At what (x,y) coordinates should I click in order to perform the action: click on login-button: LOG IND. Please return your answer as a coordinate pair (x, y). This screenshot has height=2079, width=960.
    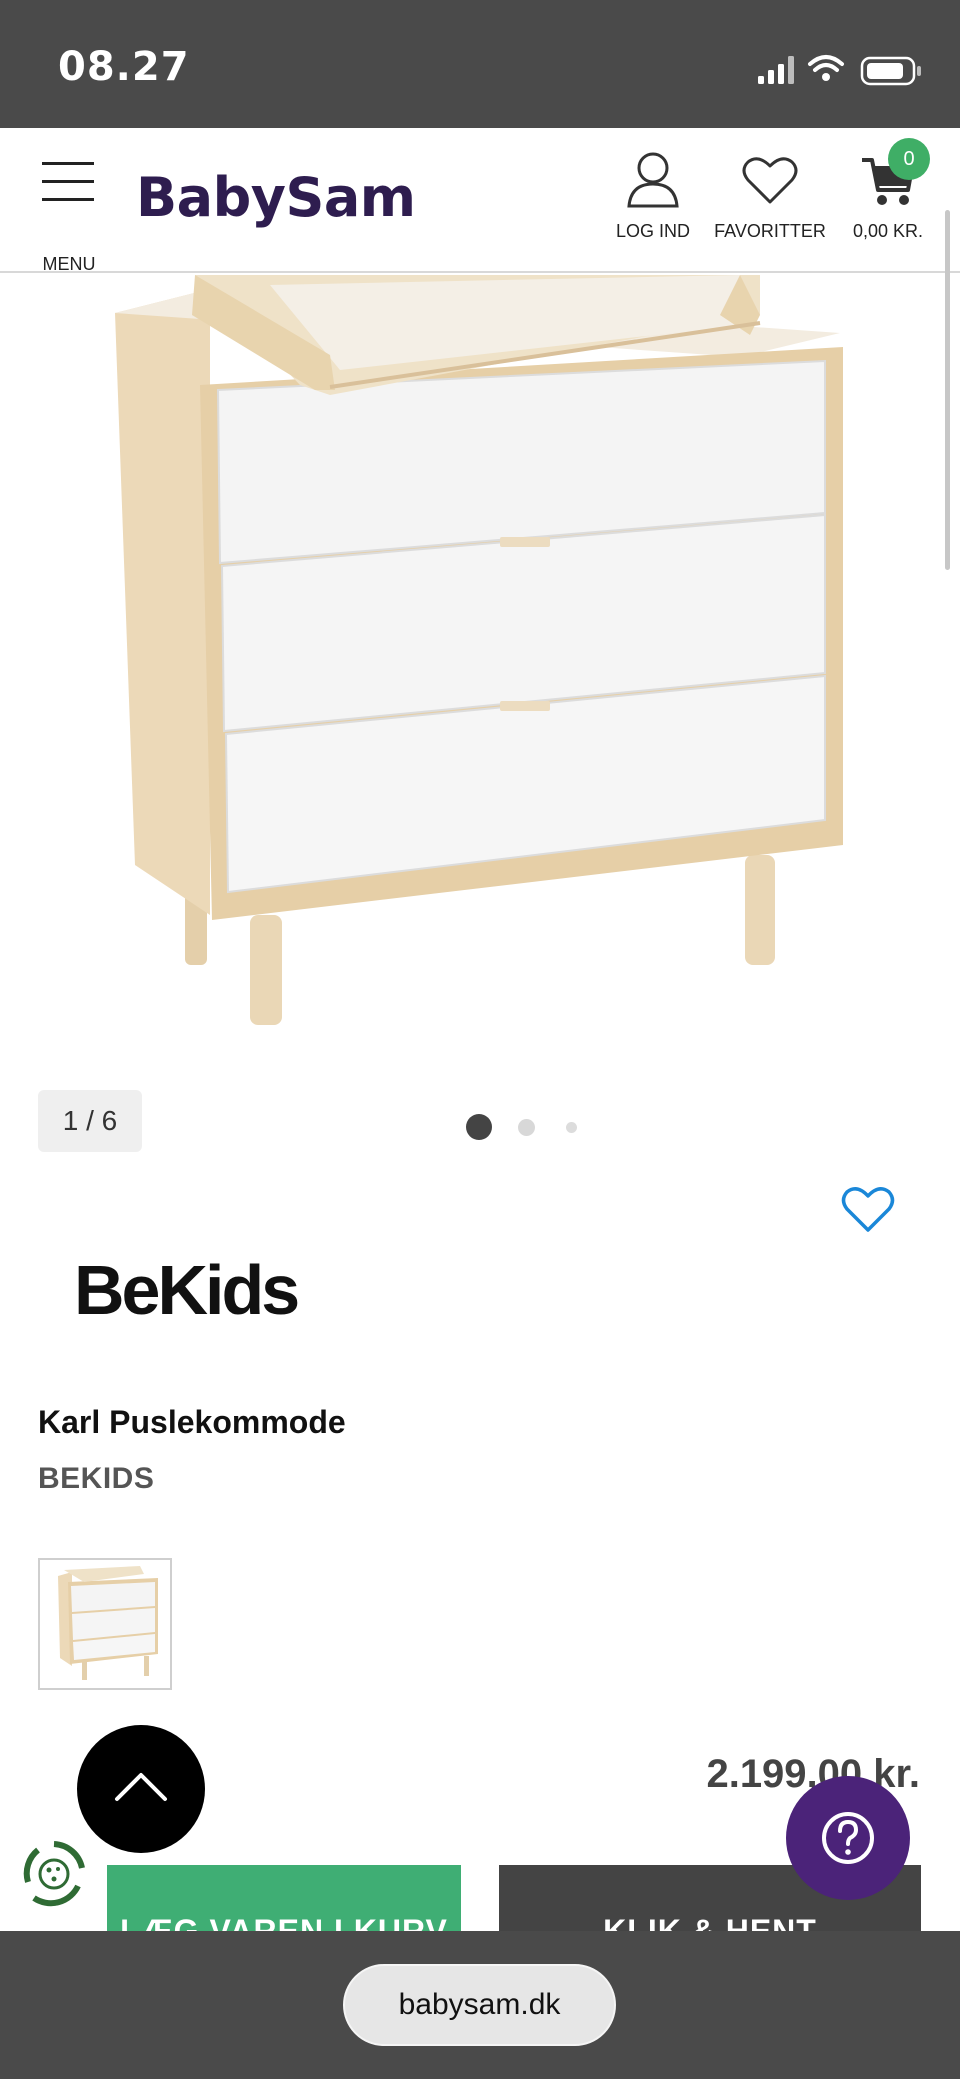
    Looking at the image, I should click on (653, 196).